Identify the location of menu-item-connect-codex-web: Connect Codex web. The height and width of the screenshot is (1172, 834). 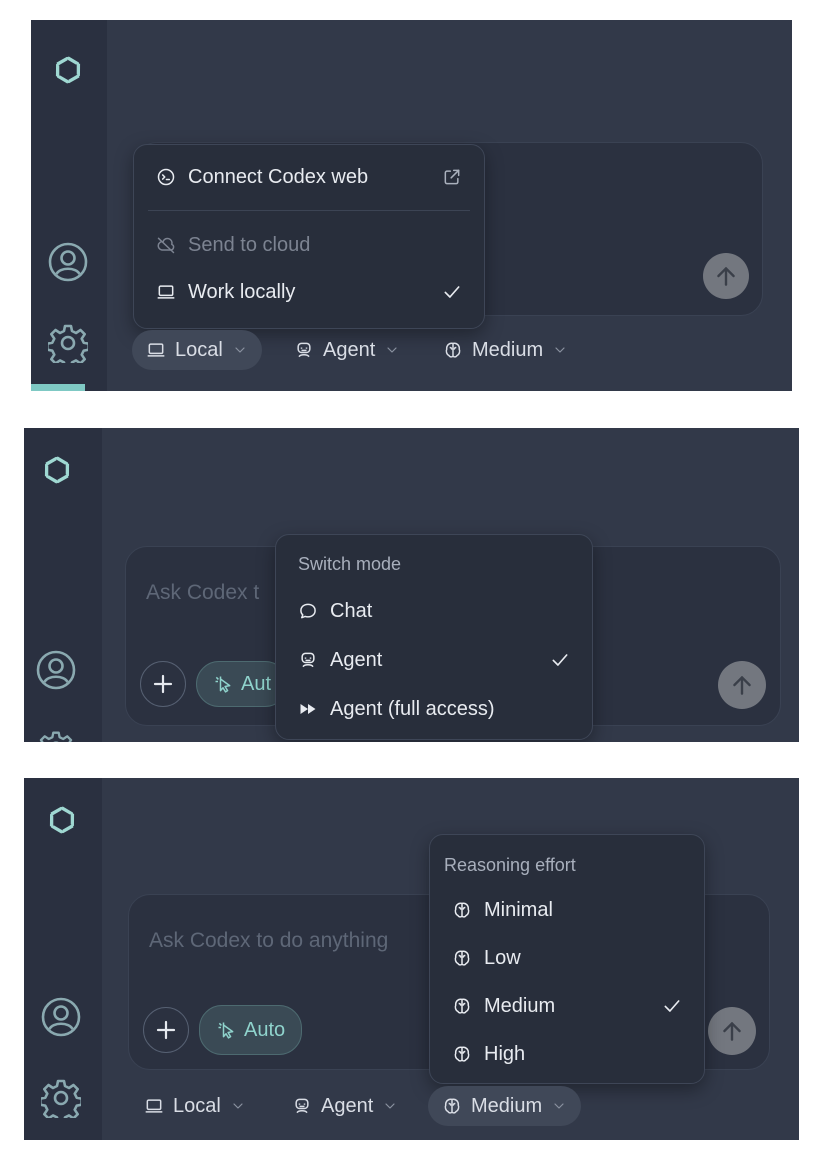
(309, 177).